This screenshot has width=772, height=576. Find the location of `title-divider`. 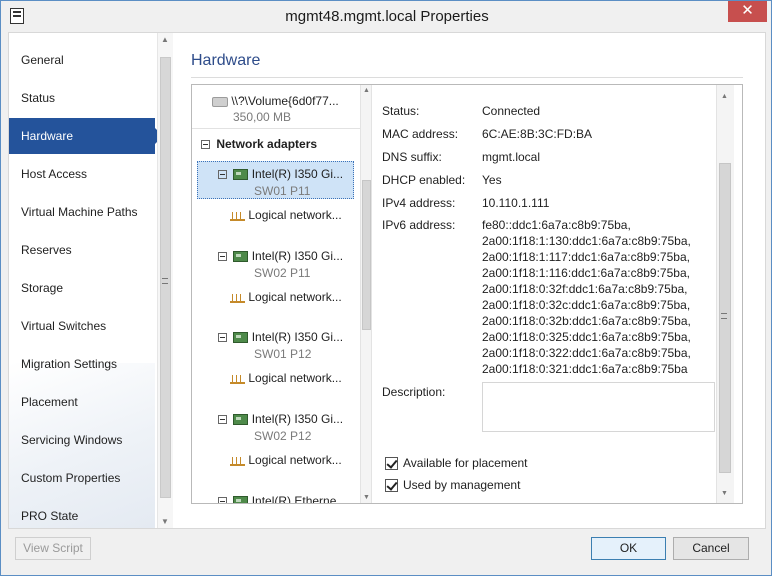

title-divider is located at coordinates (467, 77).